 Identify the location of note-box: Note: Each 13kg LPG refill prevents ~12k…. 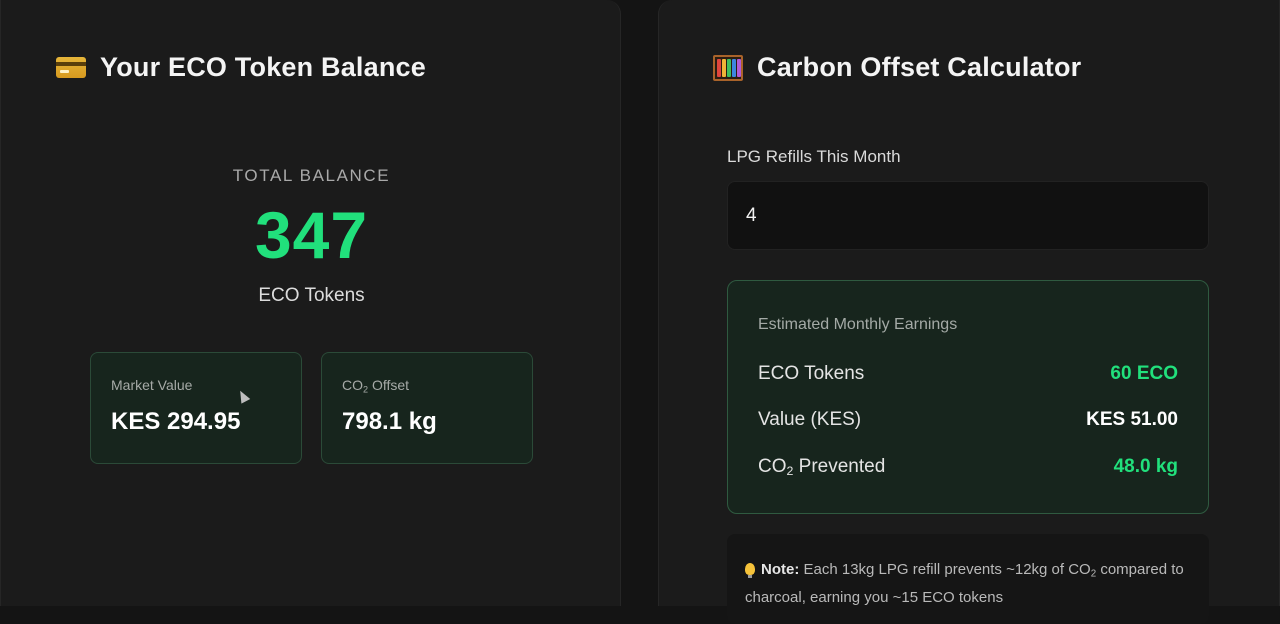
(968, 579).